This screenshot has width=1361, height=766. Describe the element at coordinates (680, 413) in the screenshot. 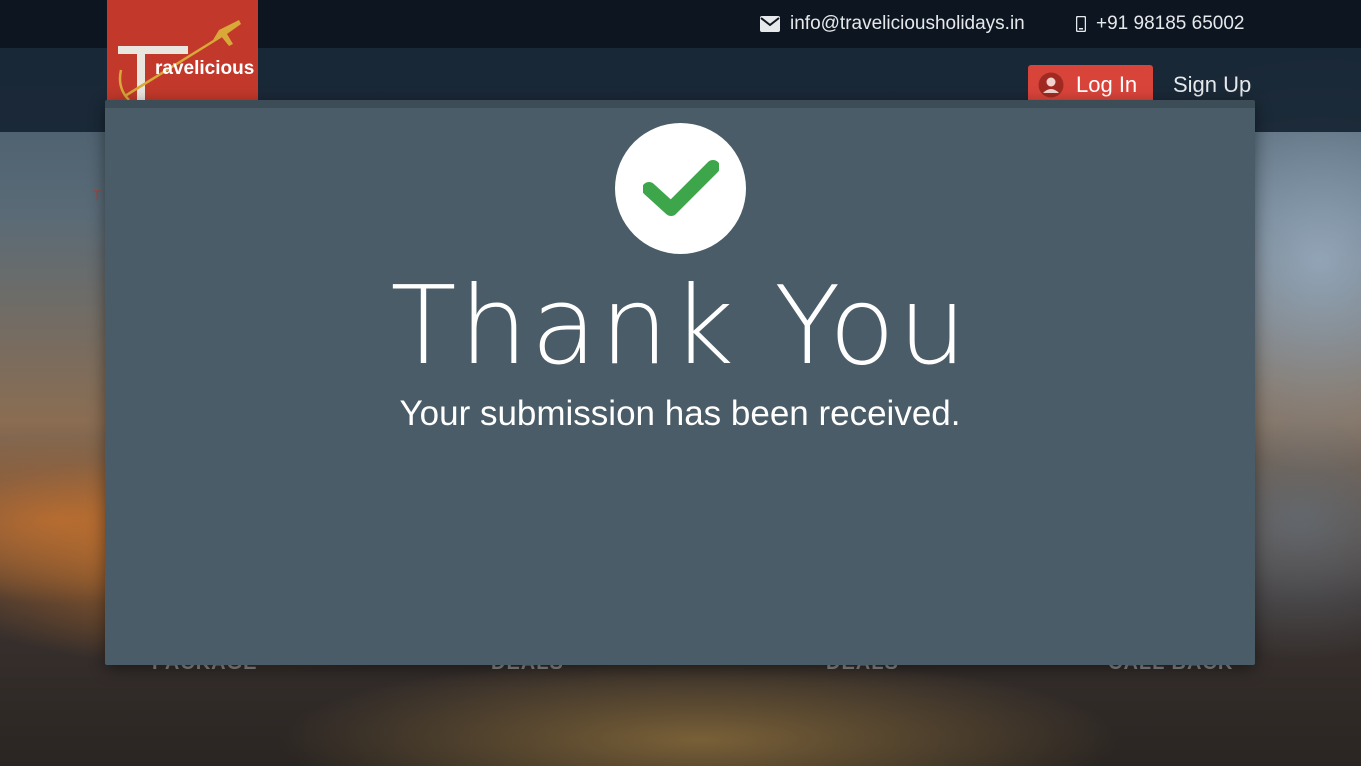

I see `modal-message: Your submission has been received.` at that location.